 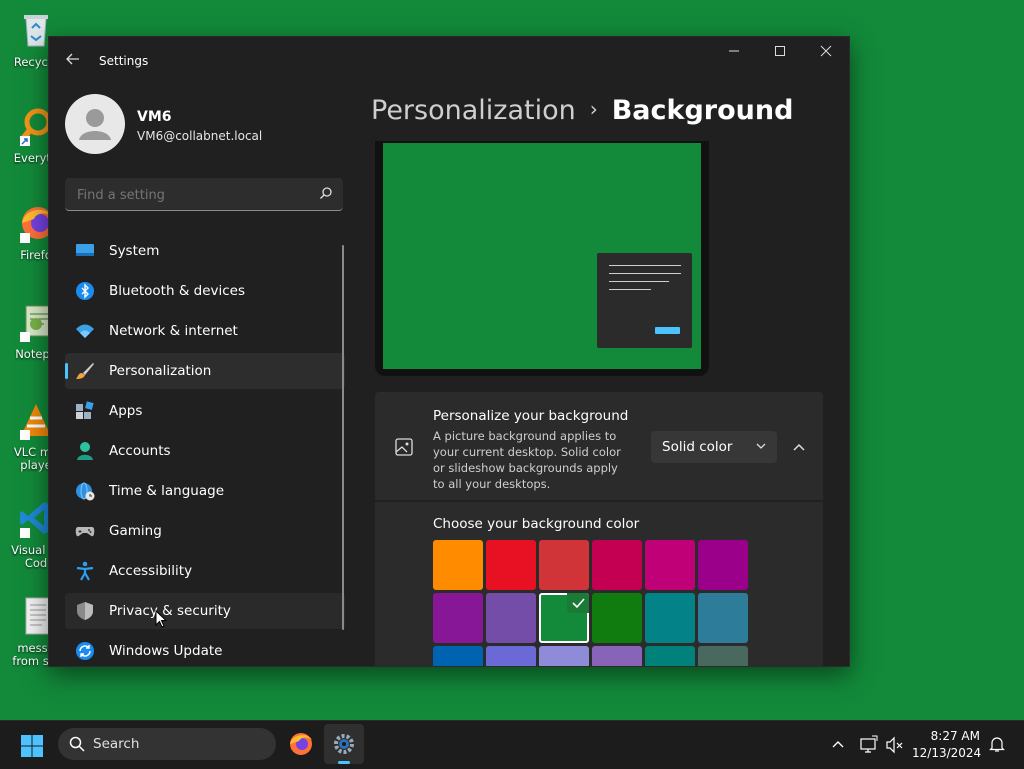 I want to click on background-type-dropdown: Solid color, so click(x=714, y=447).